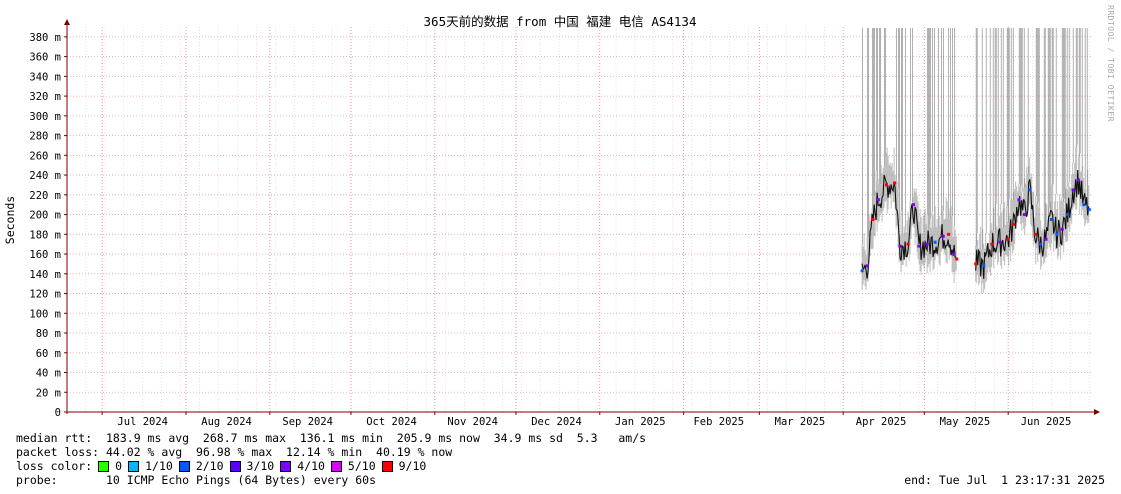 This screenshot has height=494, width=1121. I want to click on y-axis-label: Seconds, so click(10, 220).